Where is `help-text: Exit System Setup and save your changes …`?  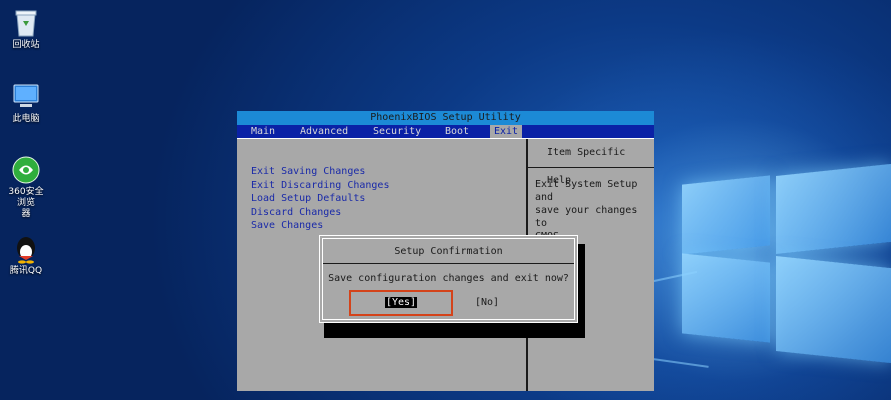
help-text: Exit System Setup and save your changes … is located at coordinates (591, 205).